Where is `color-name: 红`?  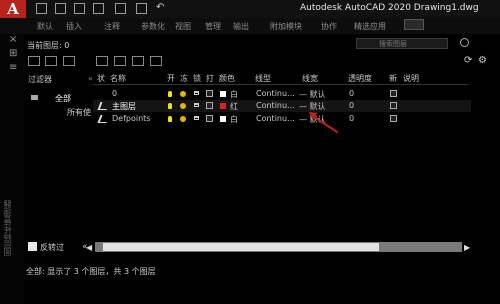
color-name: 红 is located at coordinates (234, 106).